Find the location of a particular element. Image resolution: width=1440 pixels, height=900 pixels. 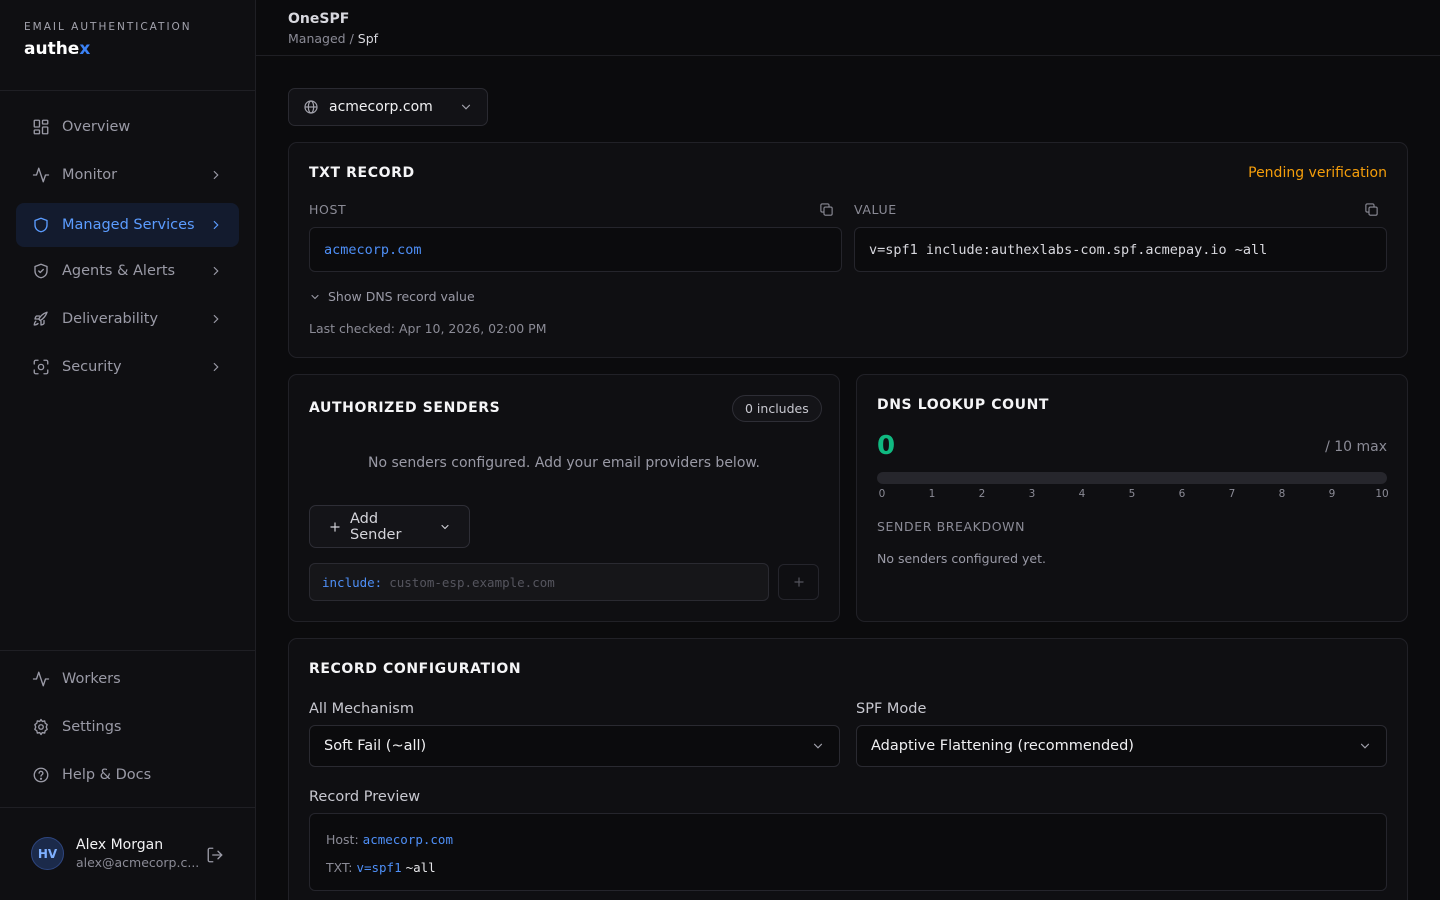

preview-txt-all: ~all is located at coordinates (420, 867).